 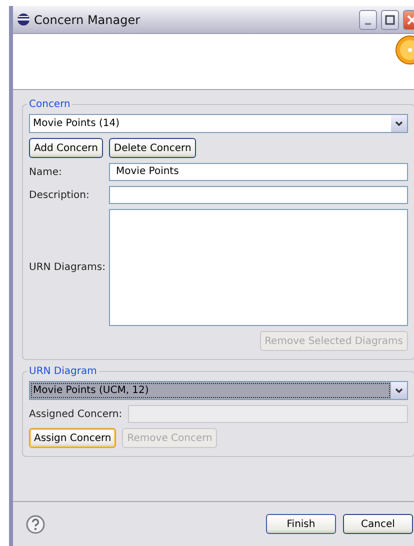 I want to click on minimize-icon, so click(x=368, y=23).